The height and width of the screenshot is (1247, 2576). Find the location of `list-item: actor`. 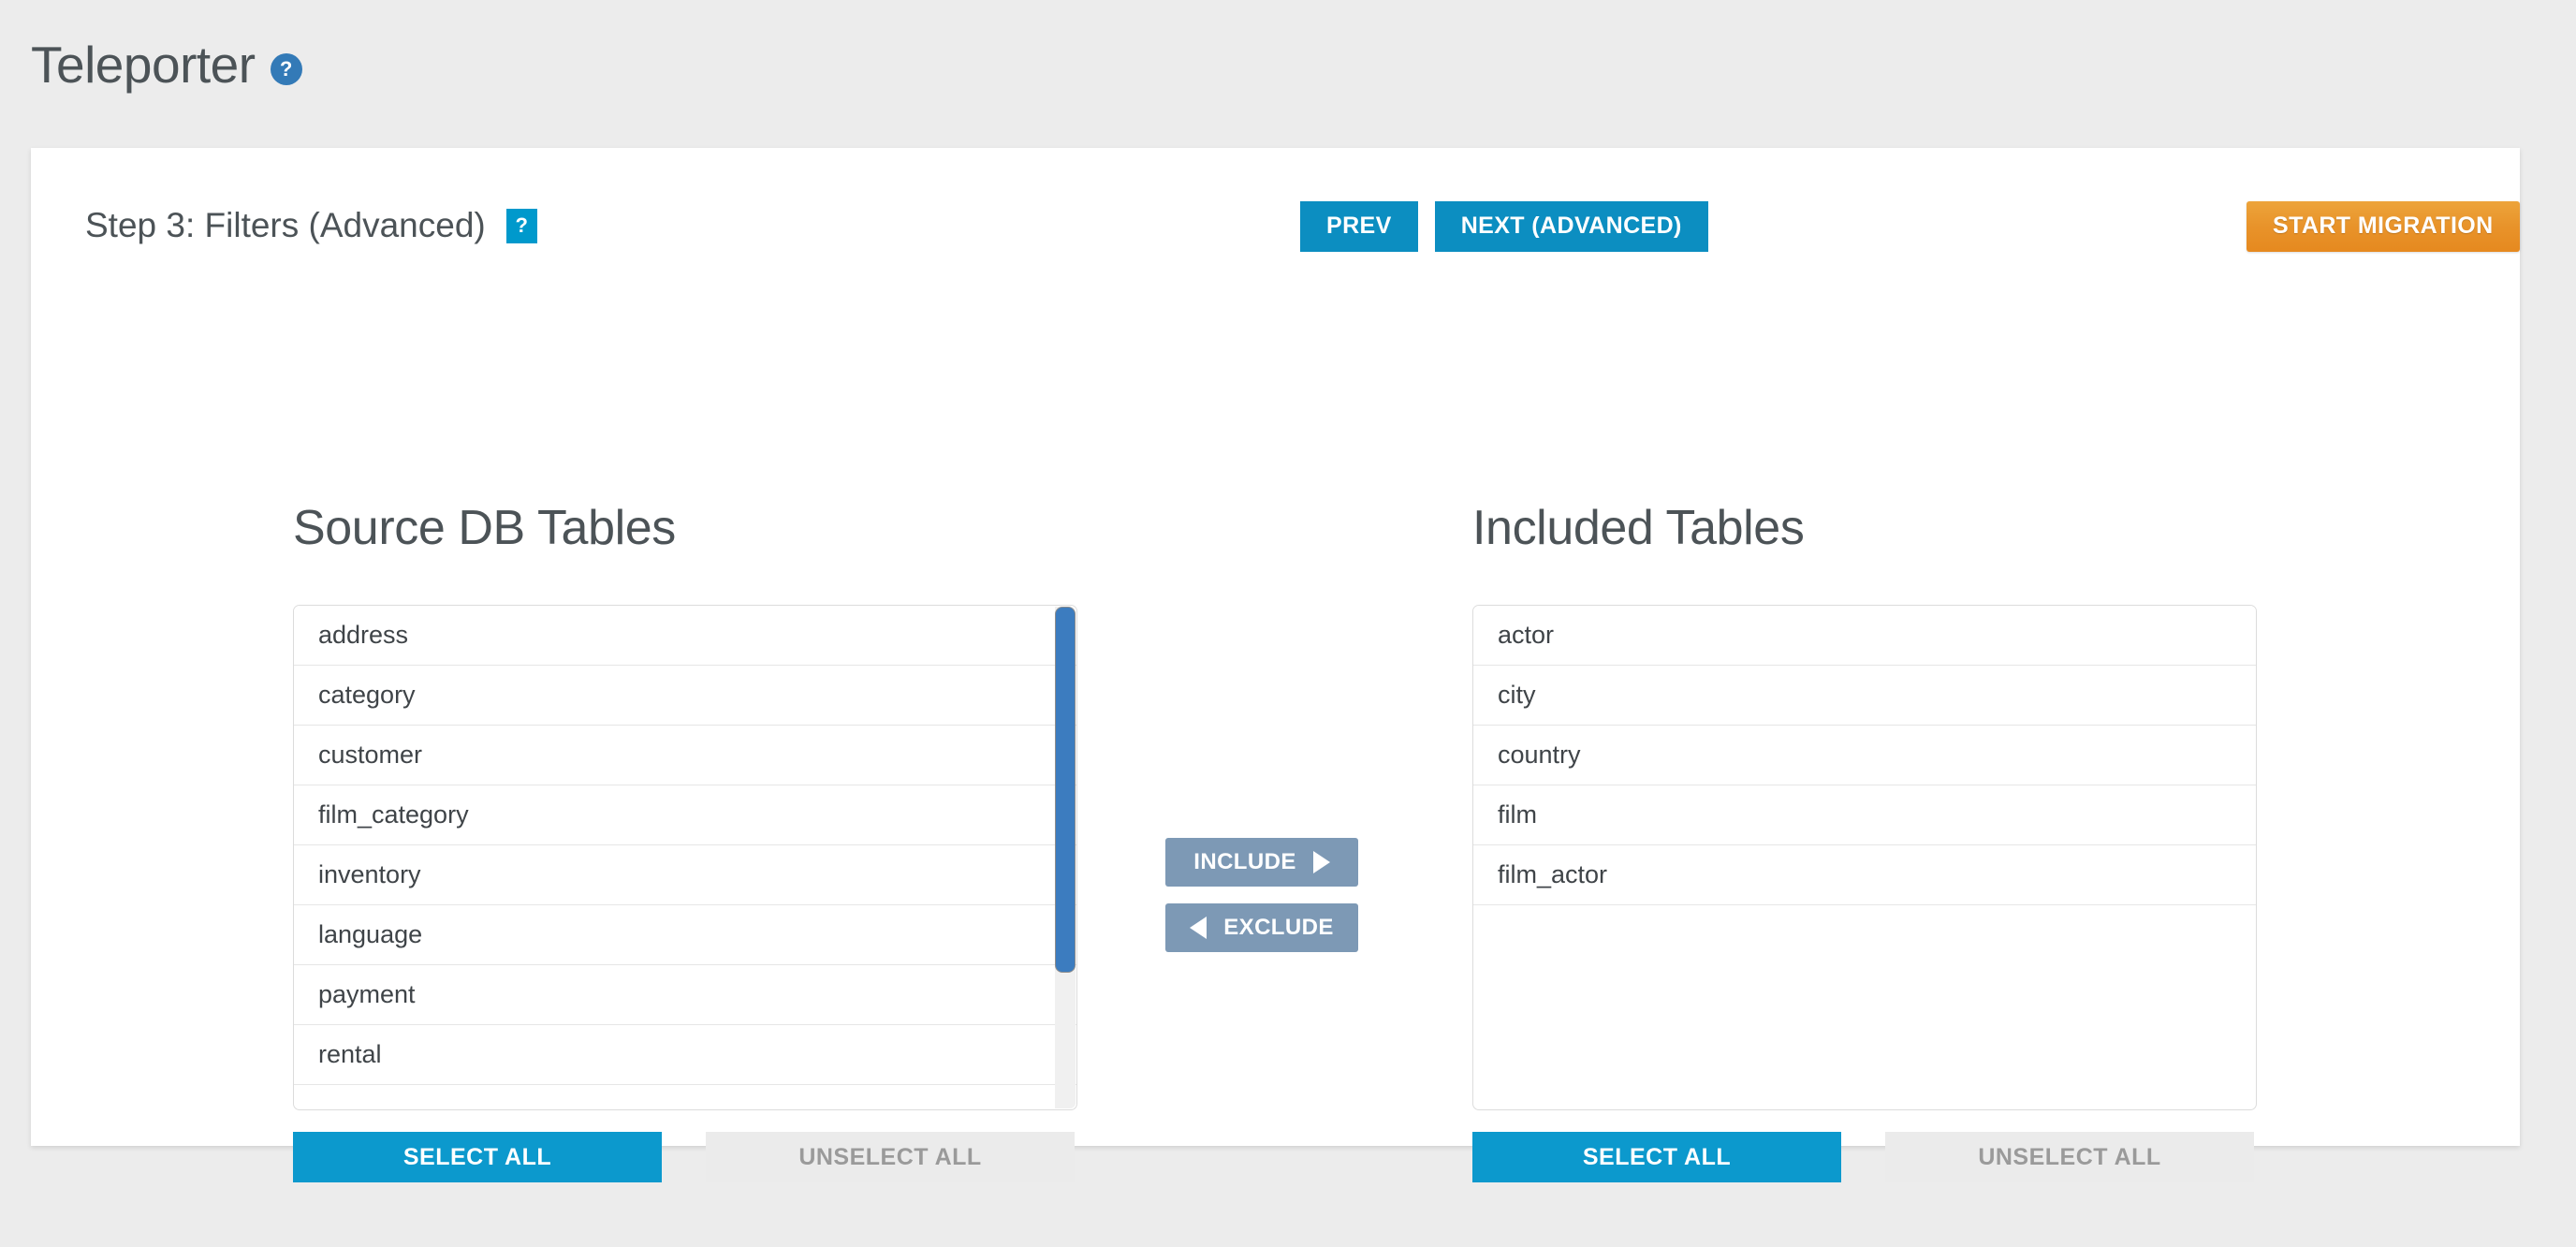

list-item: actor is located at coordinates (1864, 636).